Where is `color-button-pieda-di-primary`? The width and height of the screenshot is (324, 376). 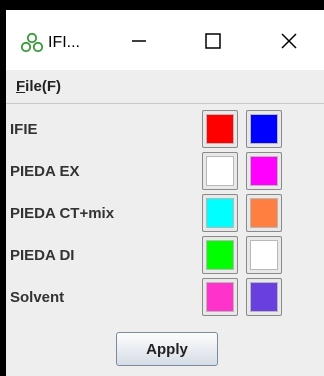
color-button-pieda-di-primary is located at coordinates (220, 255).